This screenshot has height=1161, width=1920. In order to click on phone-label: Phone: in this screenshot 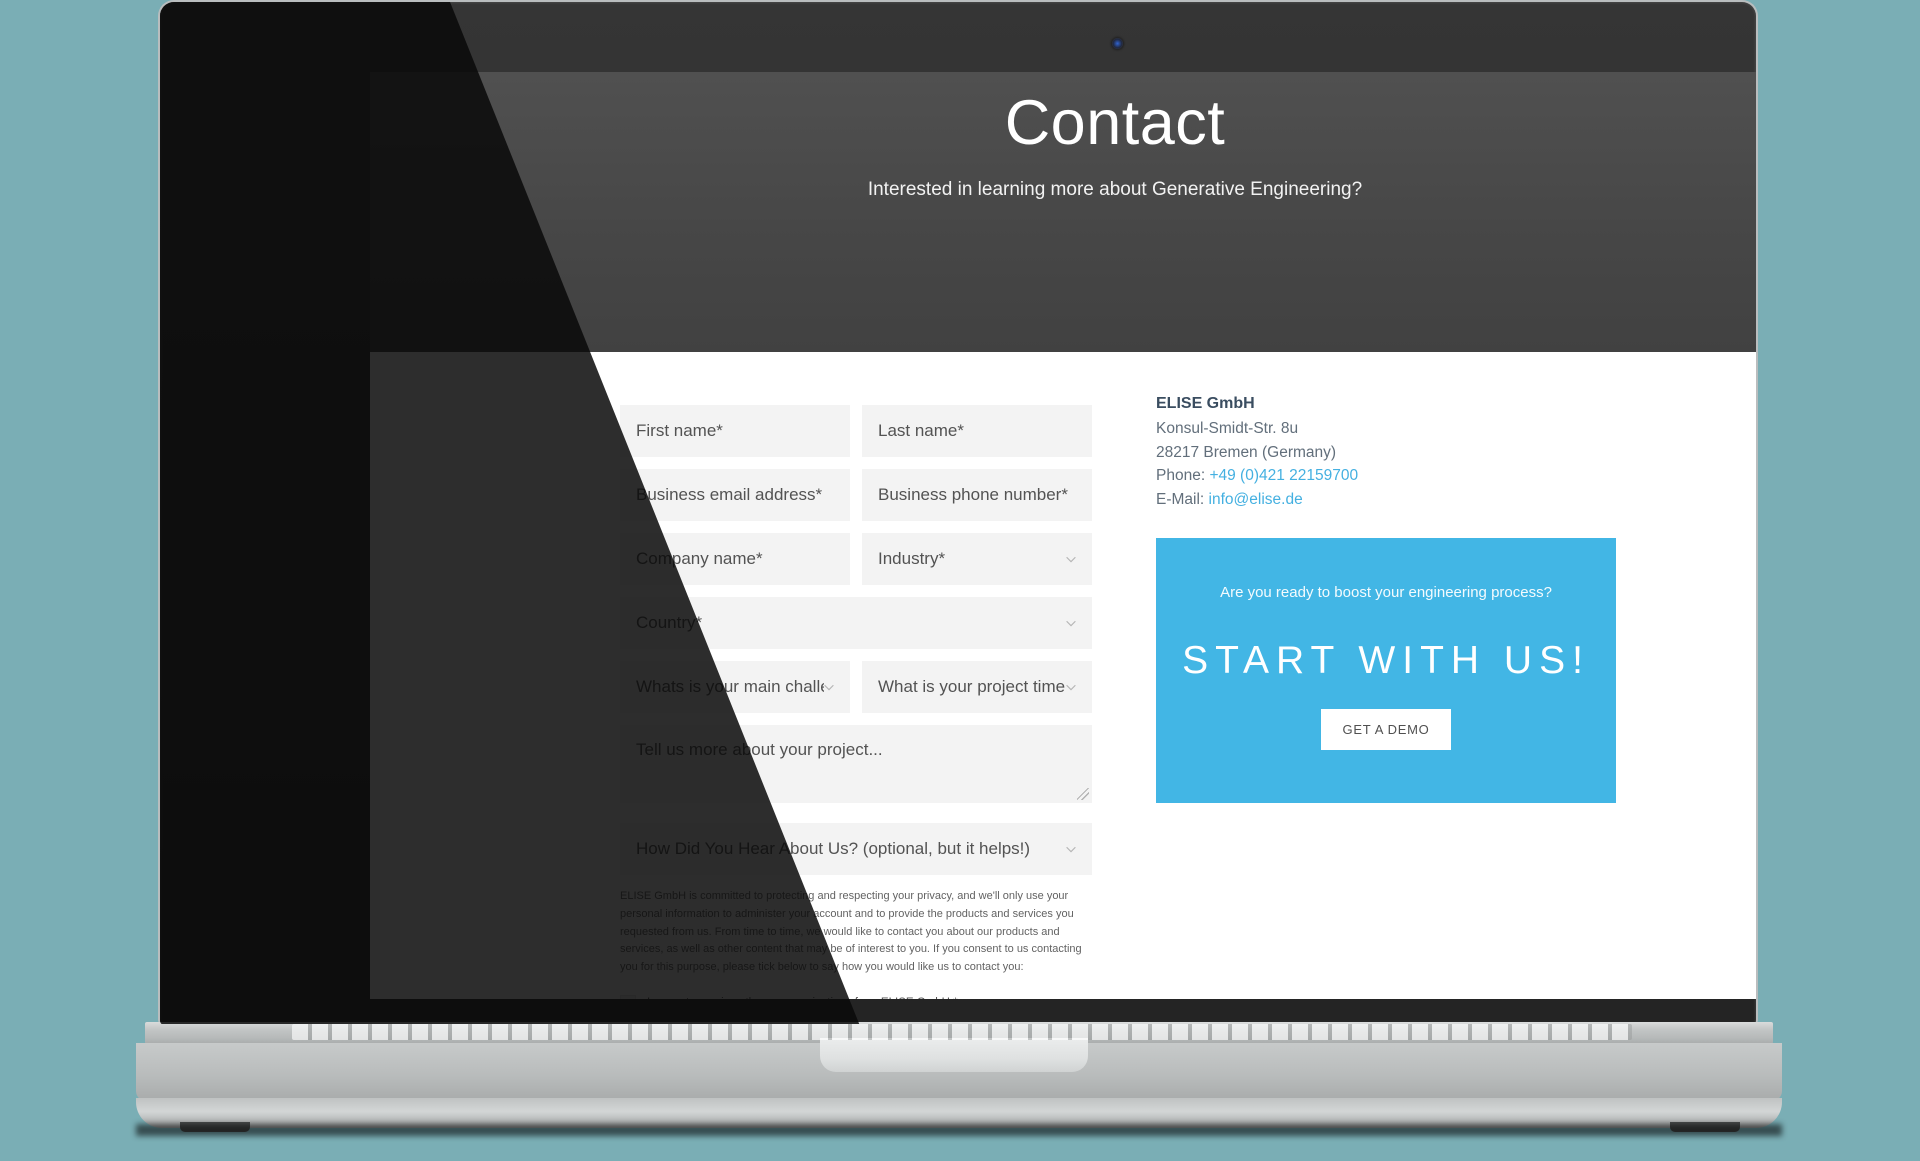, I will do `click(1181, 476)`.